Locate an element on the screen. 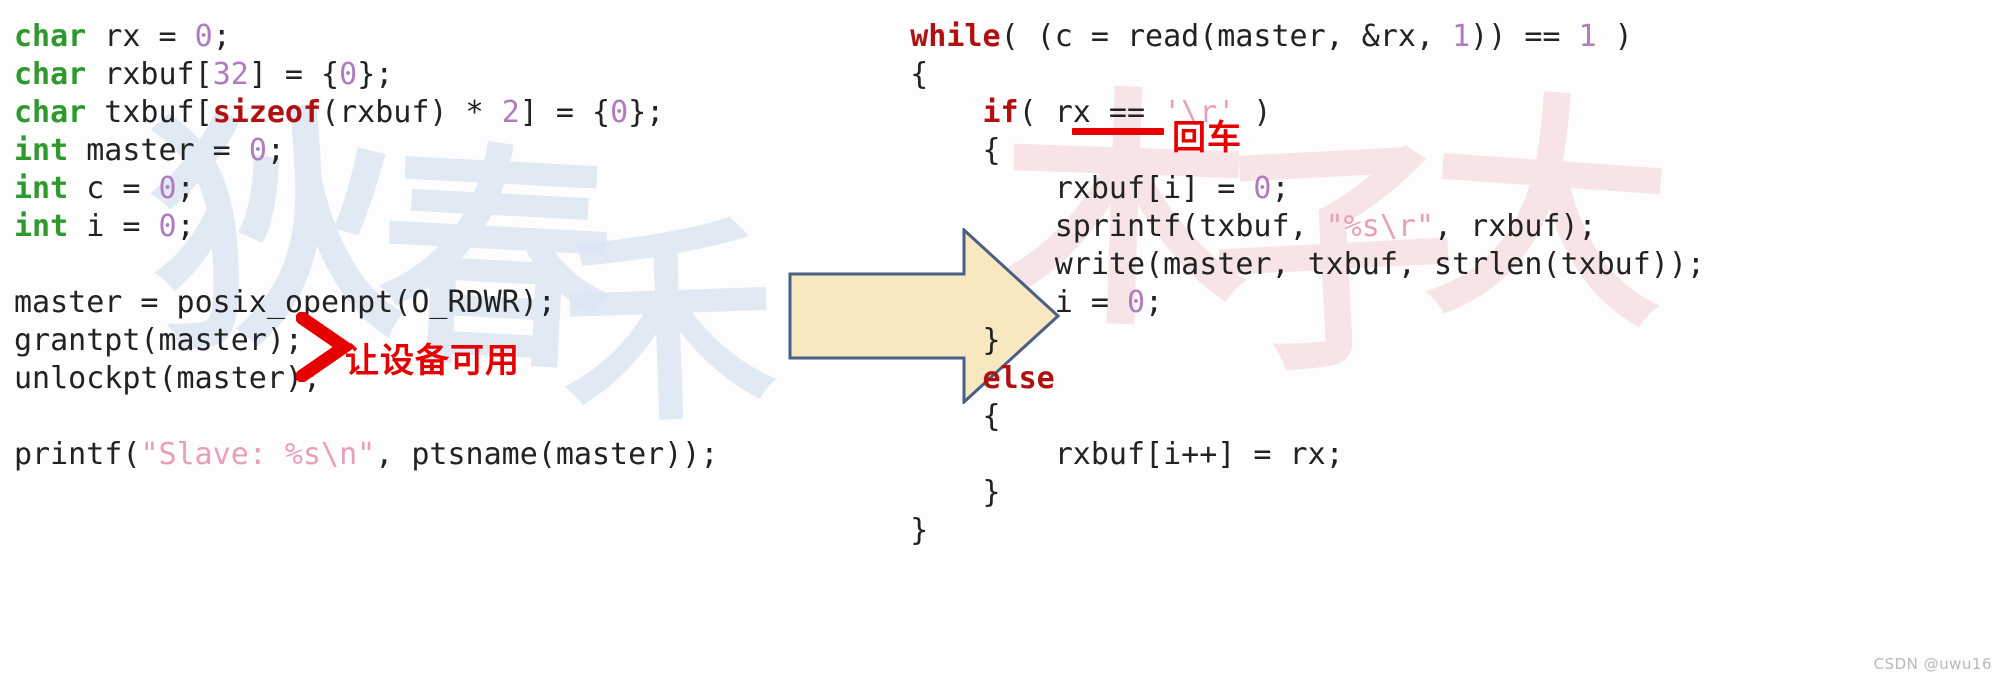 This screenshot has height=677, width=2000. code-token: grantpt(master); is located at coordinates (158, 340).